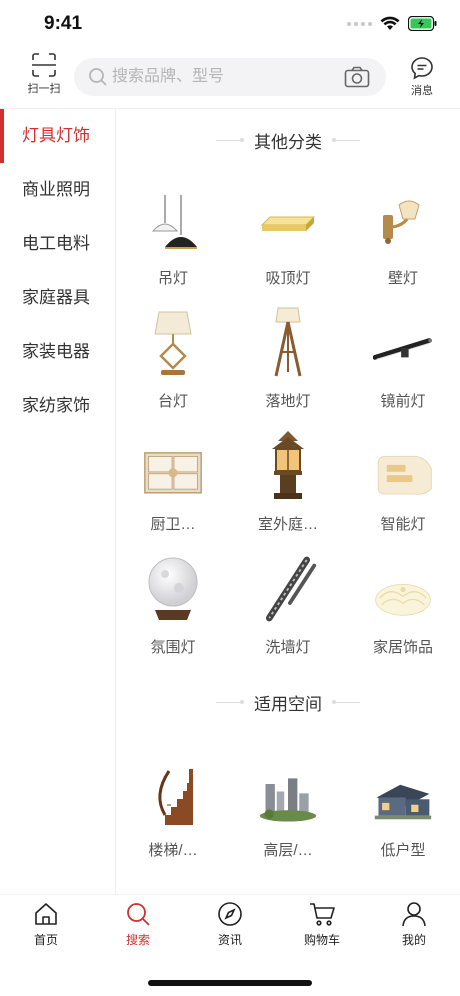 The height and width of the screenshot is (996, 460). What do you see at coordinates (173, 341) in the screenshot?
I see `table-lamp-icon` at bounding box center [173, 341].